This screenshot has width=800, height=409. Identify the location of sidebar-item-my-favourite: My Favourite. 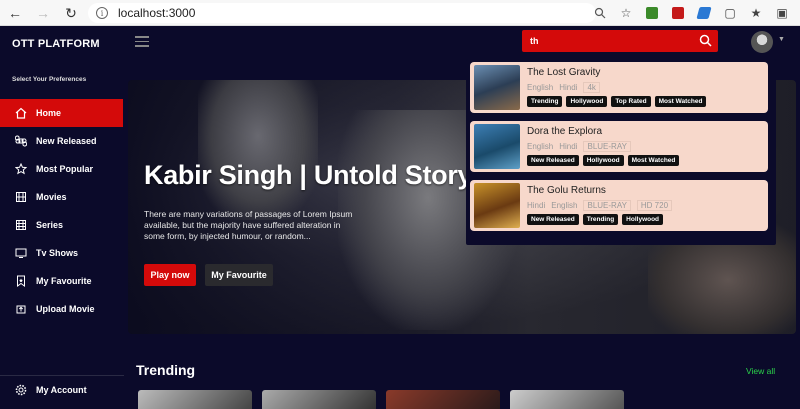
(62, 281).